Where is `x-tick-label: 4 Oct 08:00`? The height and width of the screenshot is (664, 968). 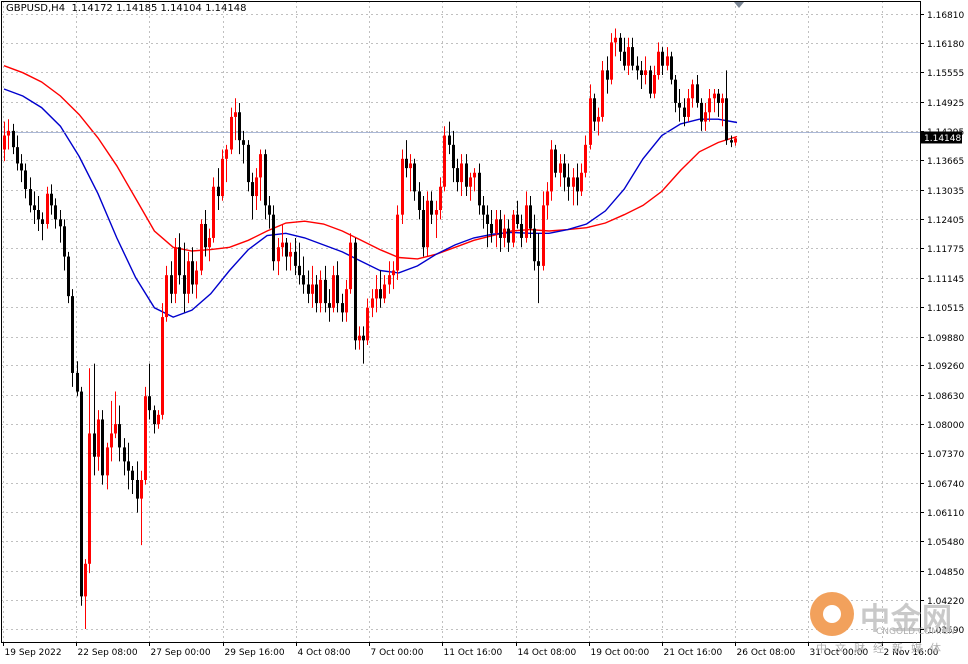 x-tick-label: 4 Oct 08:00 is located at coordinates (324, 653).